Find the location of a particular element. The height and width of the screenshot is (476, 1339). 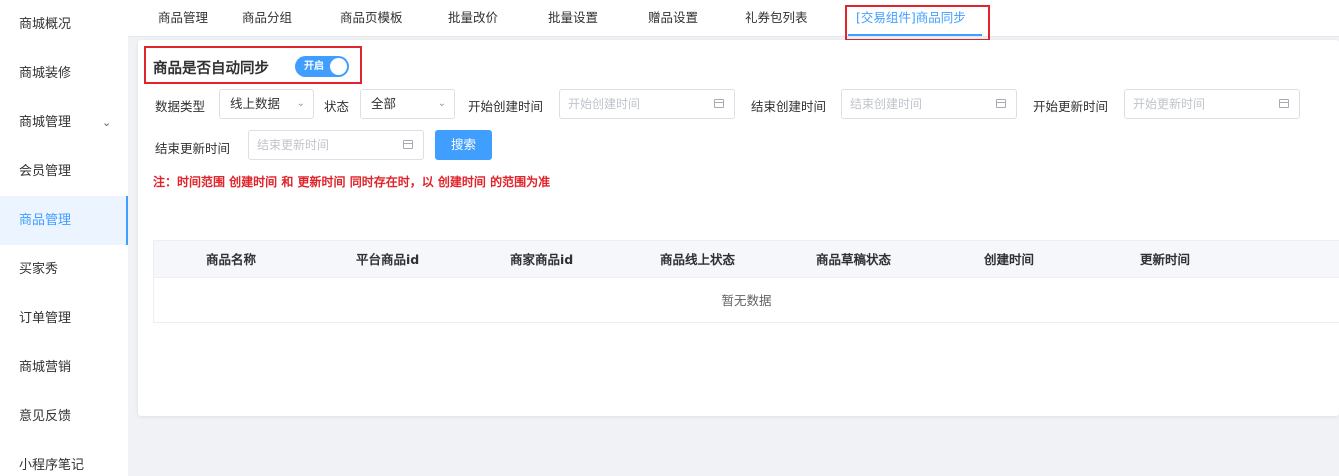

create-start-date-input: 开始创建时间 is located at coordinates (647, 104).